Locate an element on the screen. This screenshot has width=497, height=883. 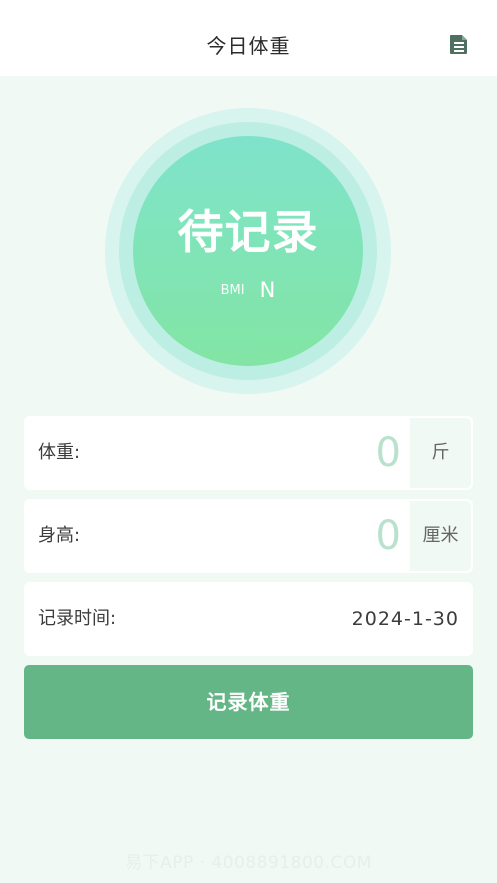
app-header: 今日体重 is located at coordinates (248, 38).